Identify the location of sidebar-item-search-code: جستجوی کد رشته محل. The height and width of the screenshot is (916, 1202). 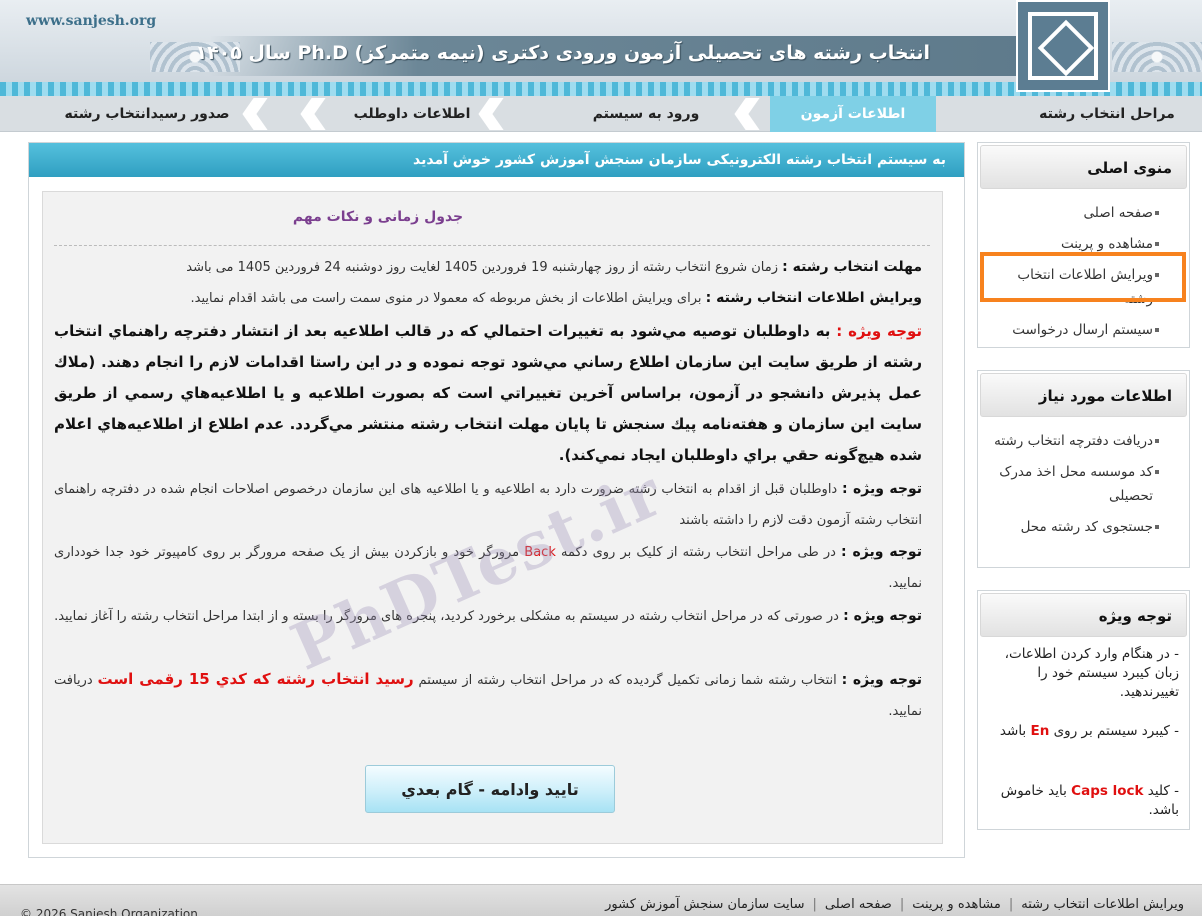
(1083, 527).